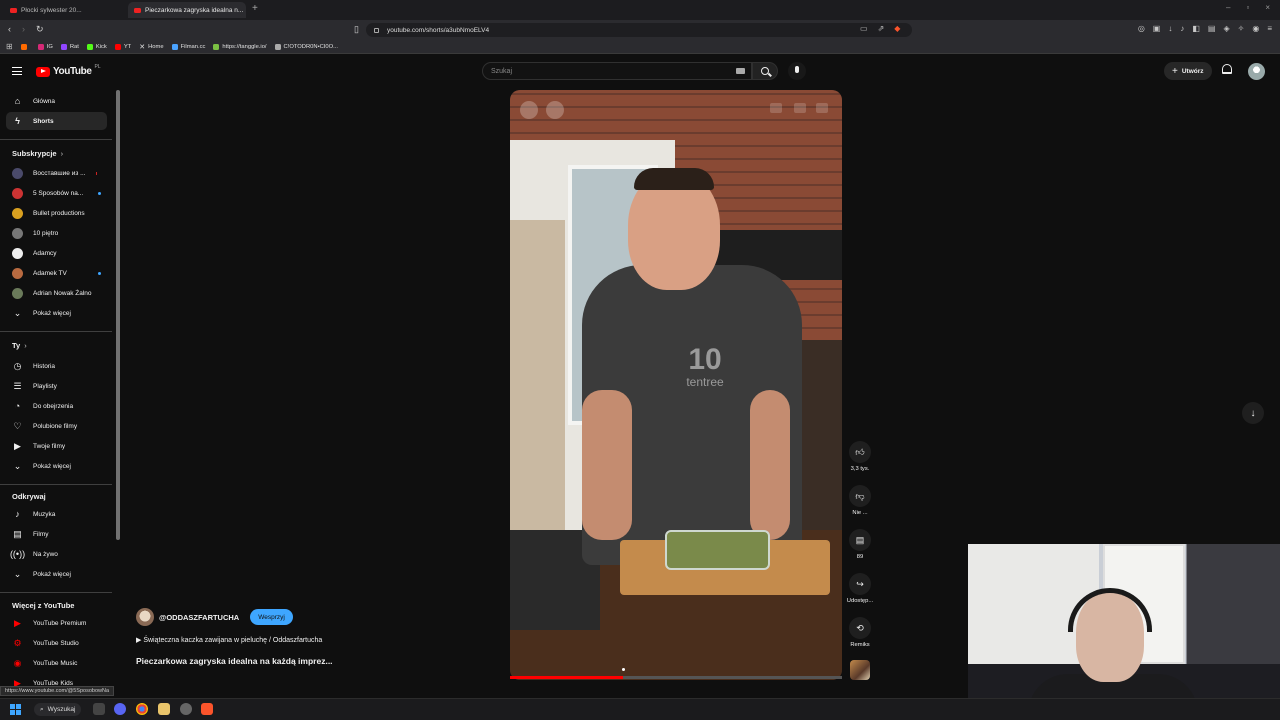  What do you see at coordinates (56, 121) in the screenshot?
I see `sidebar-item-shorts: ϟ Shorts` at bounding box center [56, 121].